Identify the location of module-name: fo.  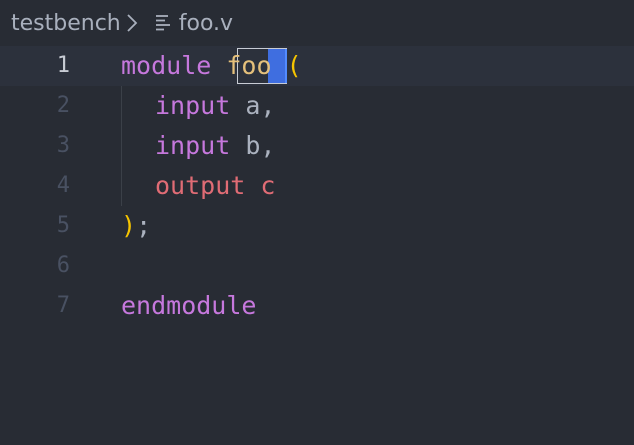
(241, 65).